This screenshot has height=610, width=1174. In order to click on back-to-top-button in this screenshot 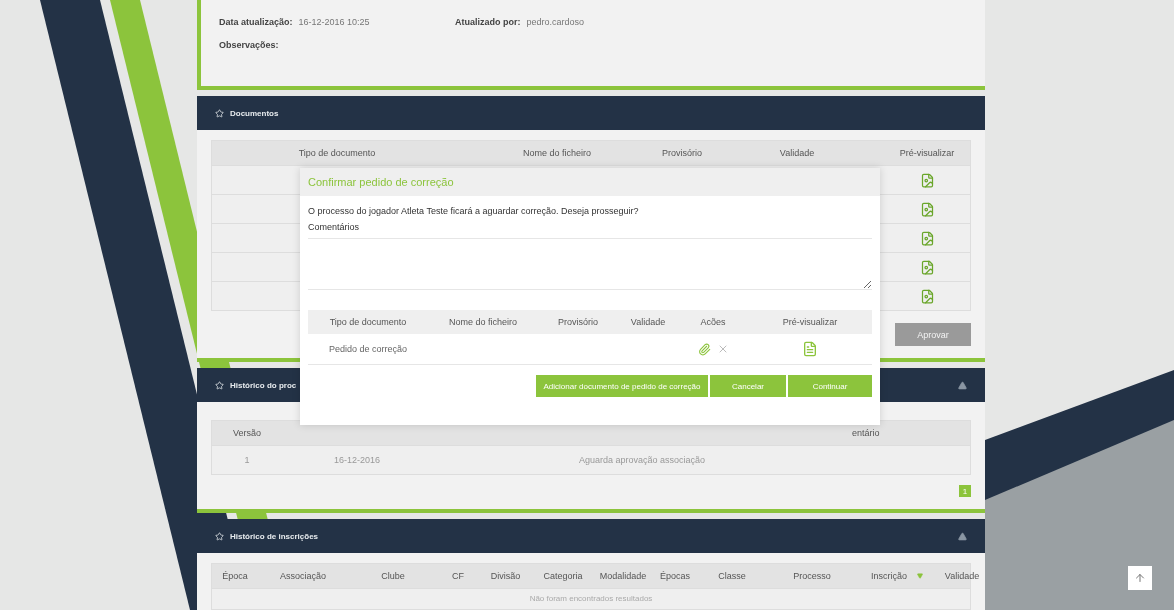, I will do `click(1140, 578)`.